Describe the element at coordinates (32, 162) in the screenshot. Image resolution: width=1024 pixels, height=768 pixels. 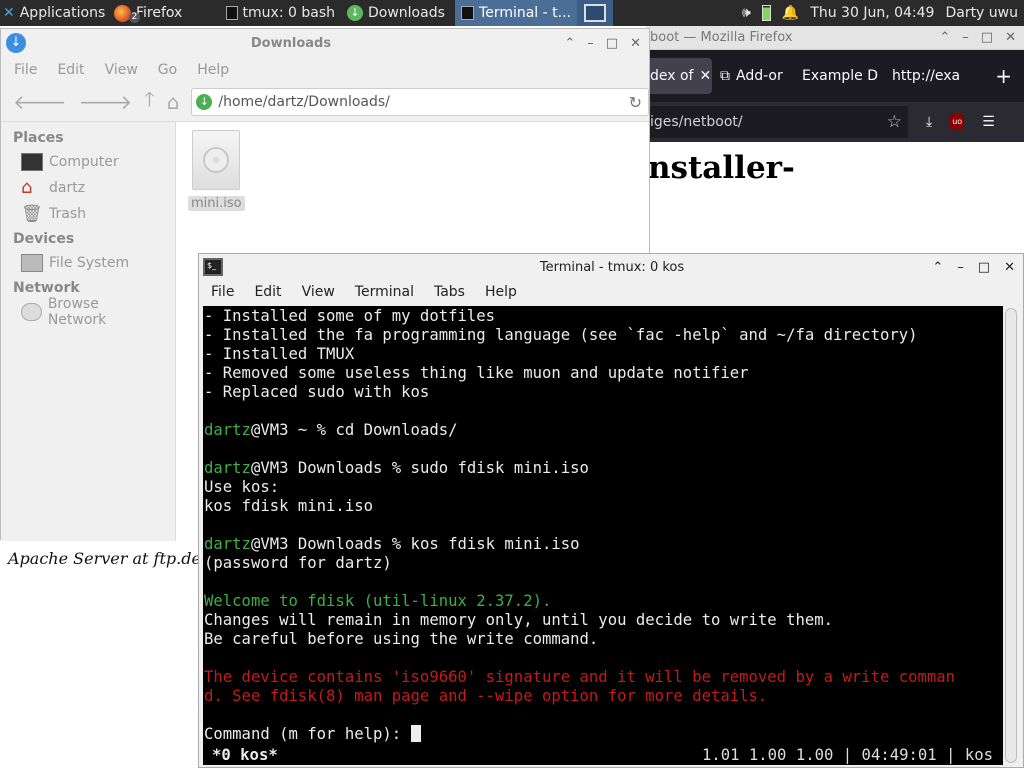
I see `computer-icon` at that location.